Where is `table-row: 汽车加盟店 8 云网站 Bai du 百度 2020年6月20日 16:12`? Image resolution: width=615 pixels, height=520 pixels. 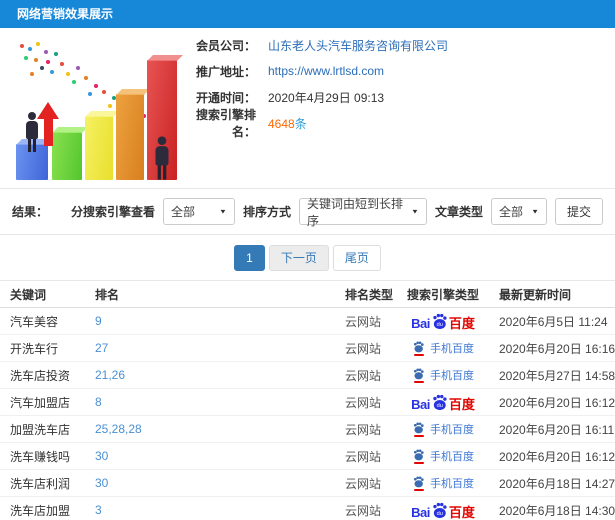
table-row: 汽车加盟店 8 云网站 Bai du 百度 2020年6月20日 16:12 is located at coordinates (307, 402).